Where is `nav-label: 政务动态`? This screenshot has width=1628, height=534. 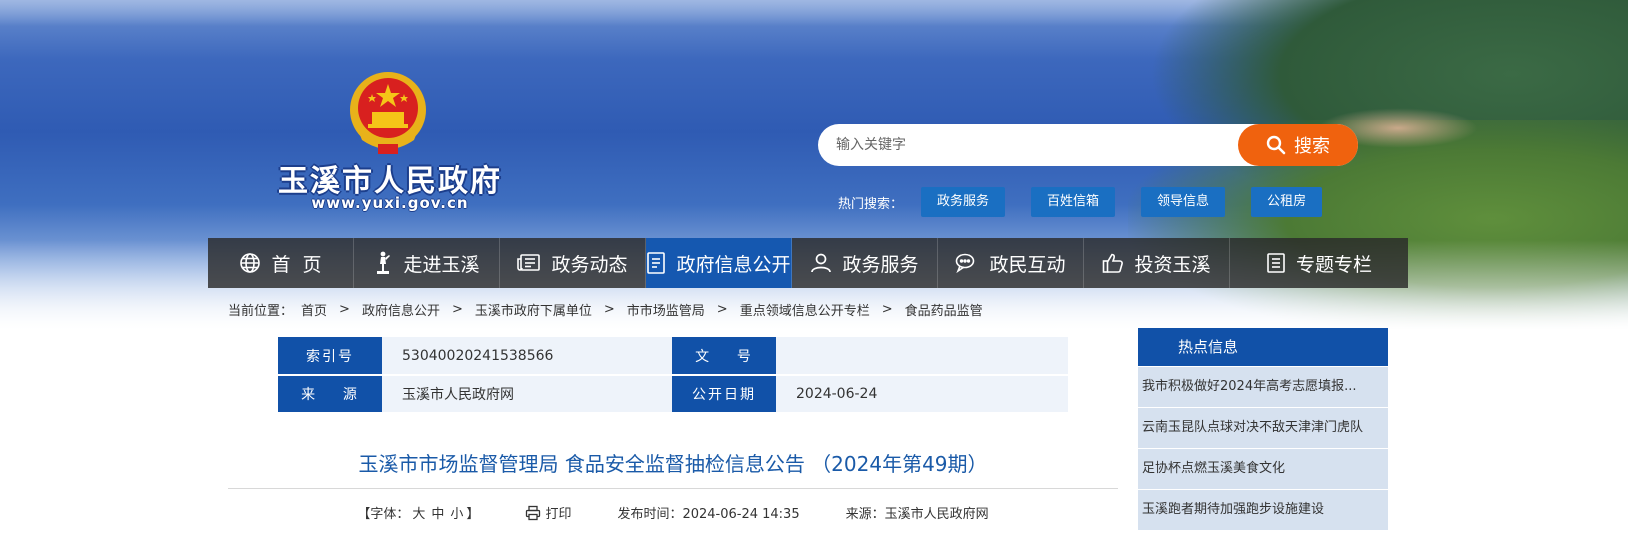
nav-label: 政务动态 is located at coordinates (589, 264).